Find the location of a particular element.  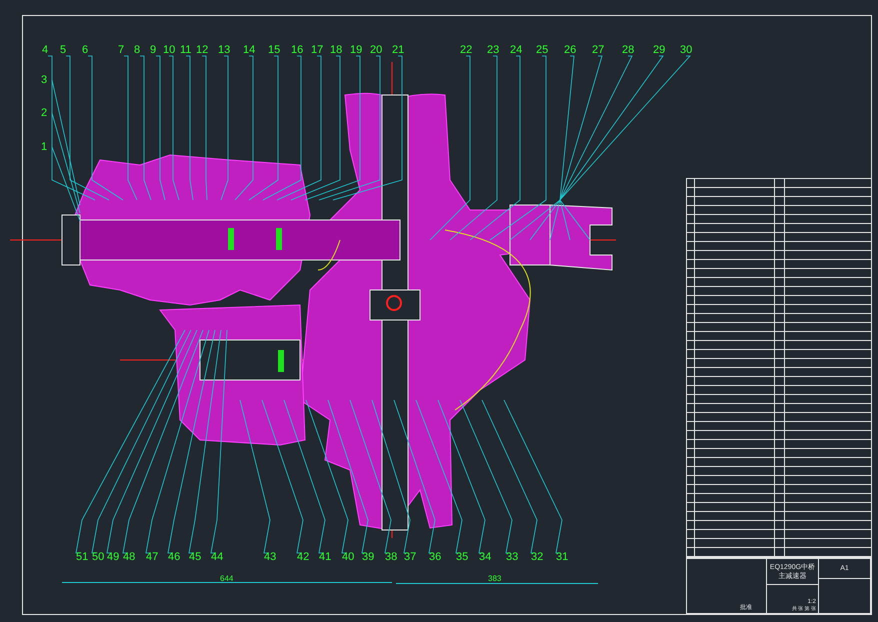

part-number-label: 38 is located at coordinates (391, 557).